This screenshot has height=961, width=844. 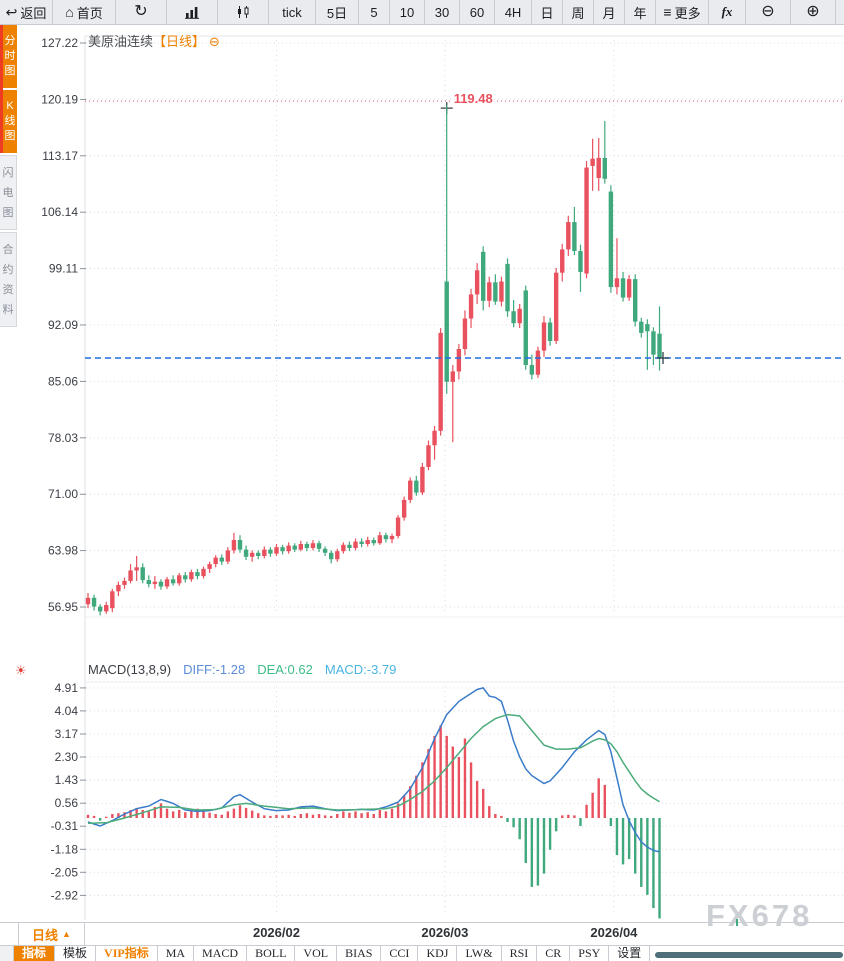 I want to click on tab-cci: CCI, so click(x=400, y=953).